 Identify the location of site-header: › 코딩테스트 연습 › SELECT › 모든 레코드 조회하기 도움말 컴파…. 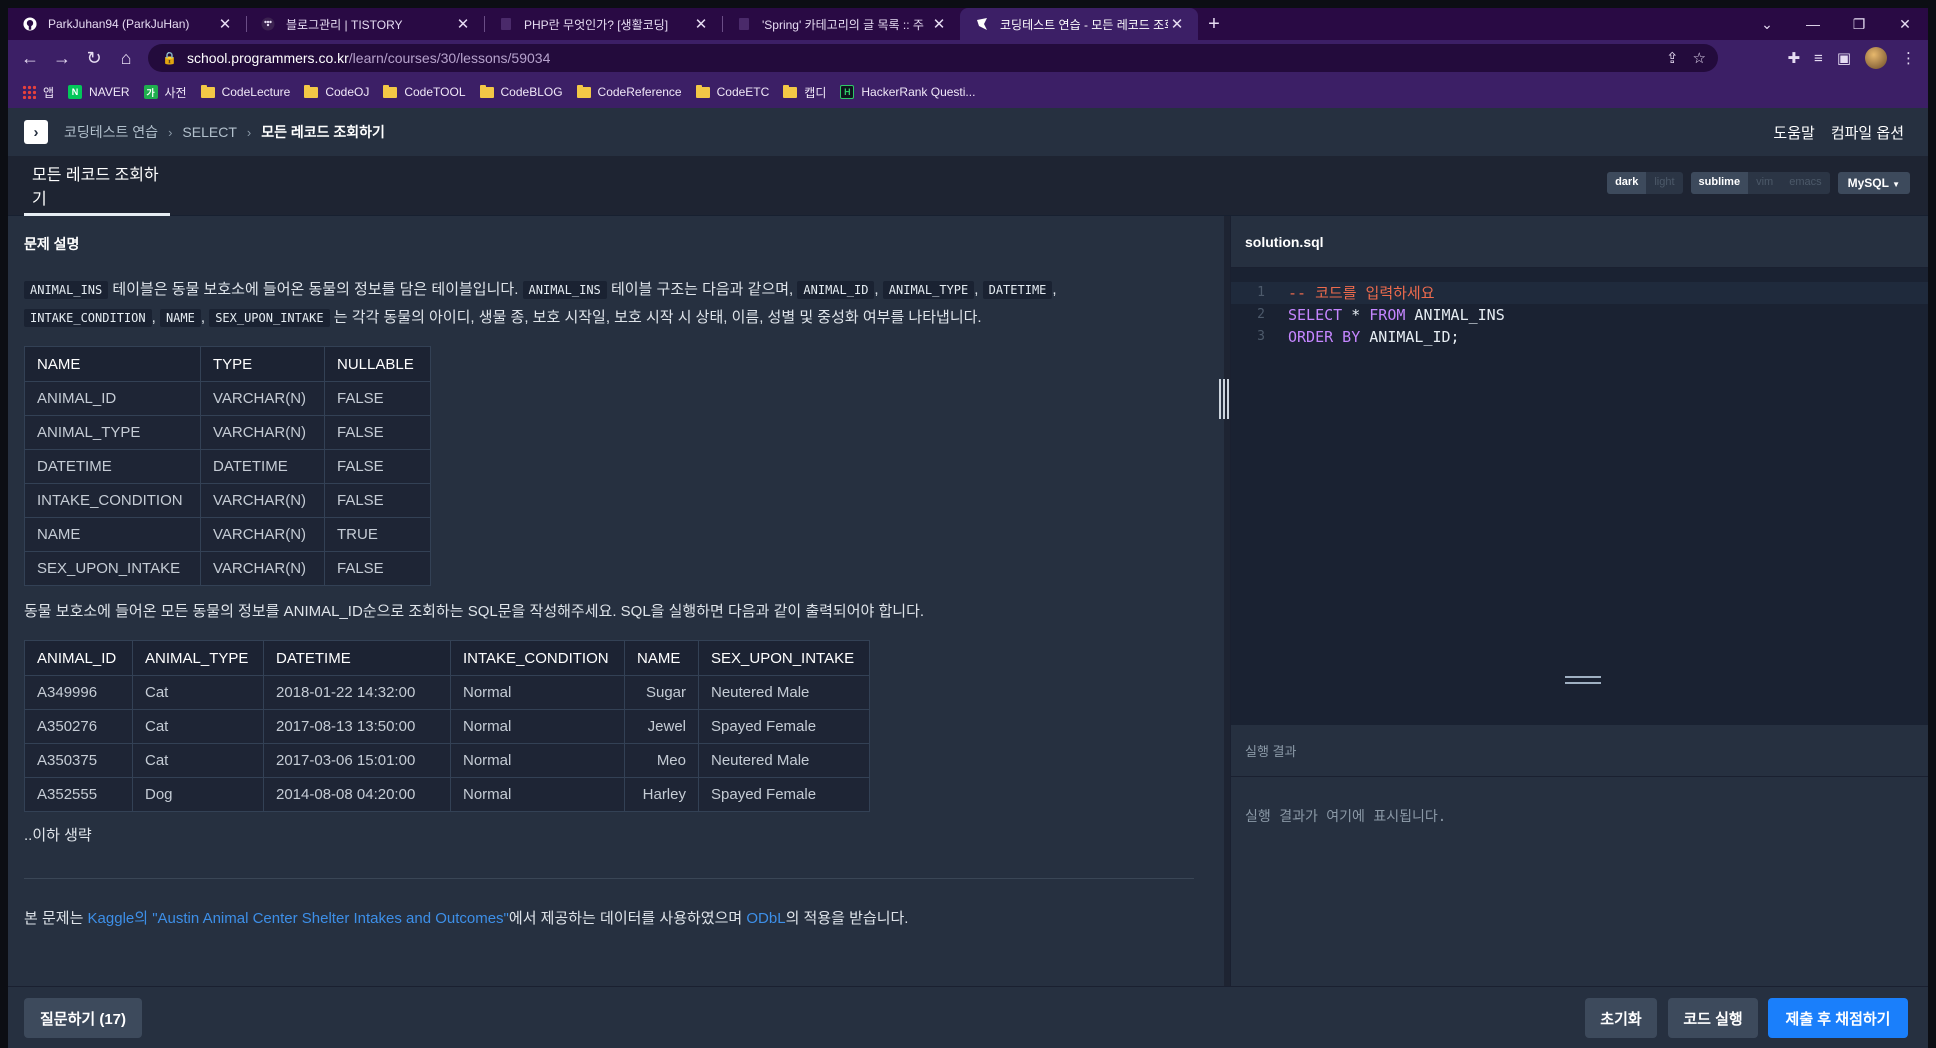
(968, 132).